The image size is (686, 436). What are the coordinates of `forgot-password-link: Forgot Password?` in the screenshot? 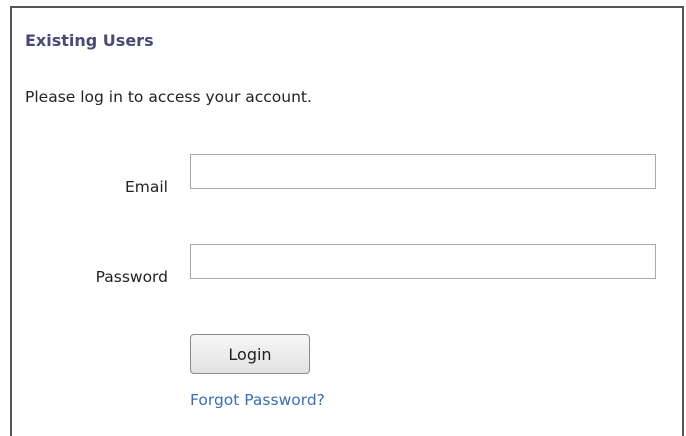 It's located at (257, 400).